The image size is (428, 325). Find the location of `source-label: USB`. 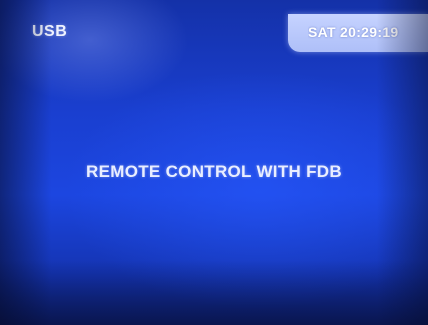

source-label: USB is located at coordinates (50, 31).